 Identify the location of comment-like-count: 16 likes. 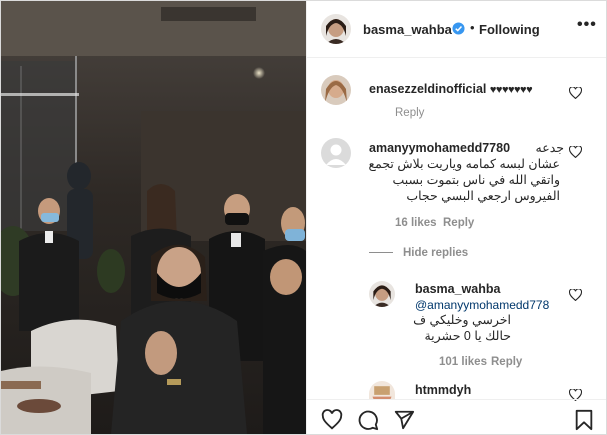
(416, 223).